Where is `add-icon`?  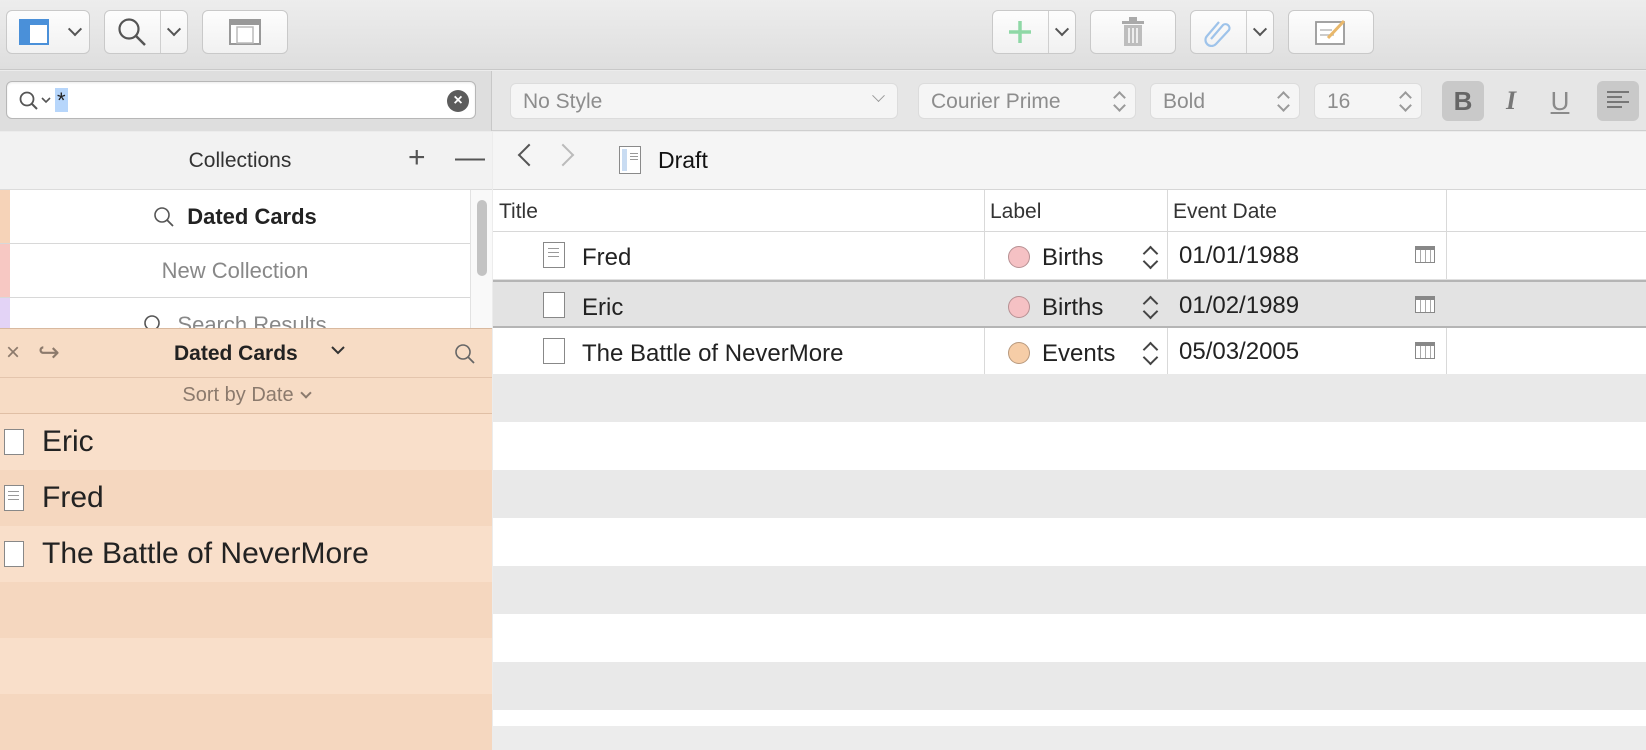
add-icon is located at coordinates (1020, 32).